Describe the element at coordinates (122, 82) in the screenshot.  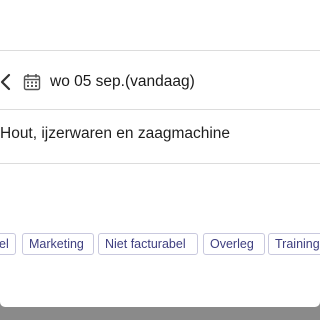
I see `date-label: wo 05 sep.(vandaag)` at that location.